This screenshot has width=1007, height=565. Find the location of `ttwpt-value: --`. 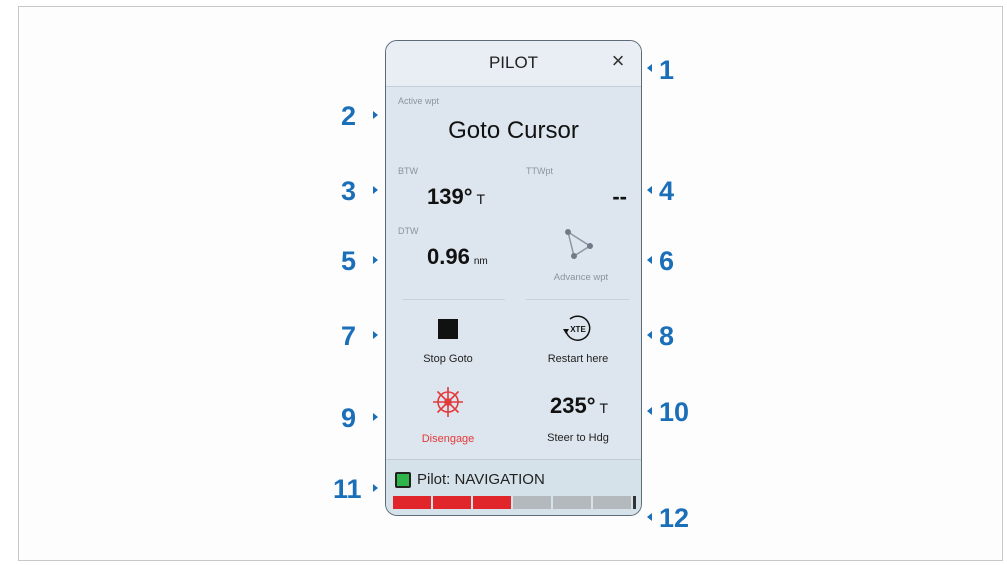

ttwpt-value: -- is located at coordinates (619, 196).